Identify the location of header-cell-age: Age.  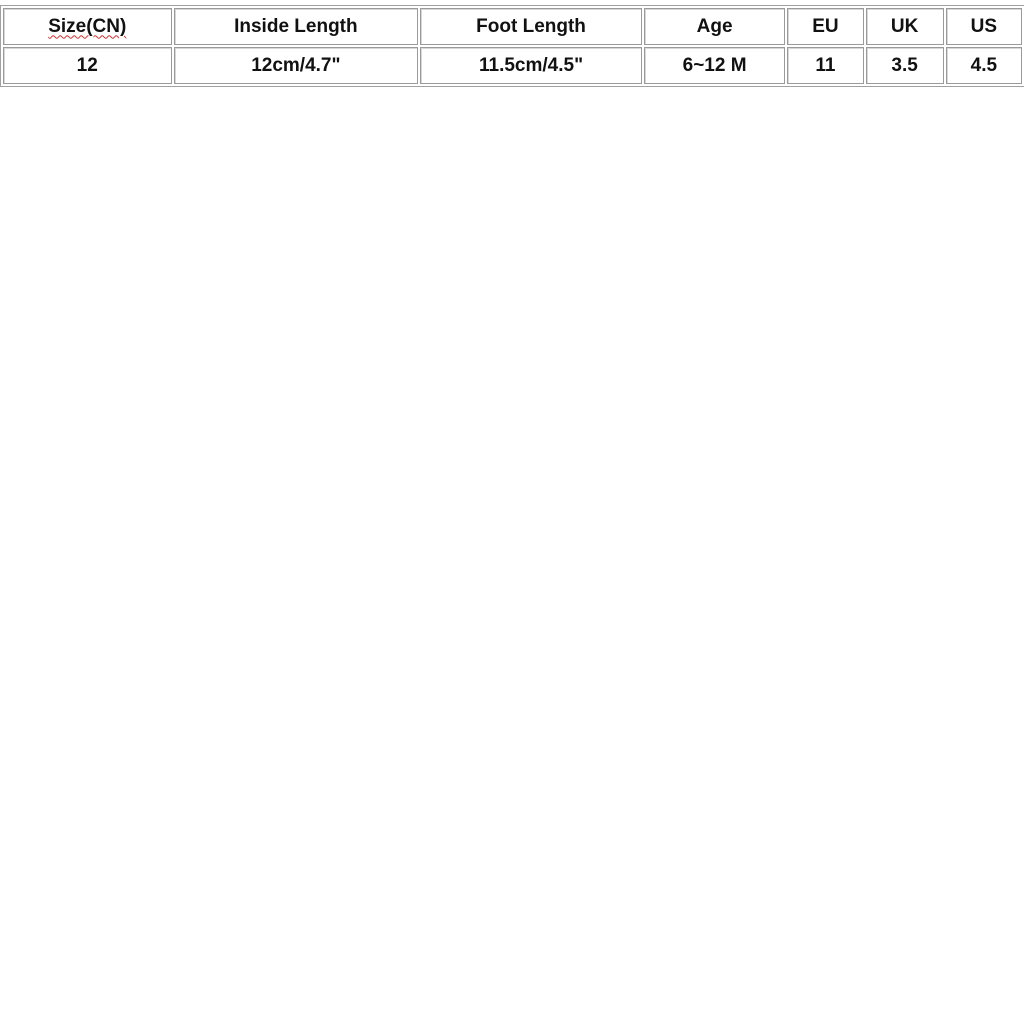
(714, 26).